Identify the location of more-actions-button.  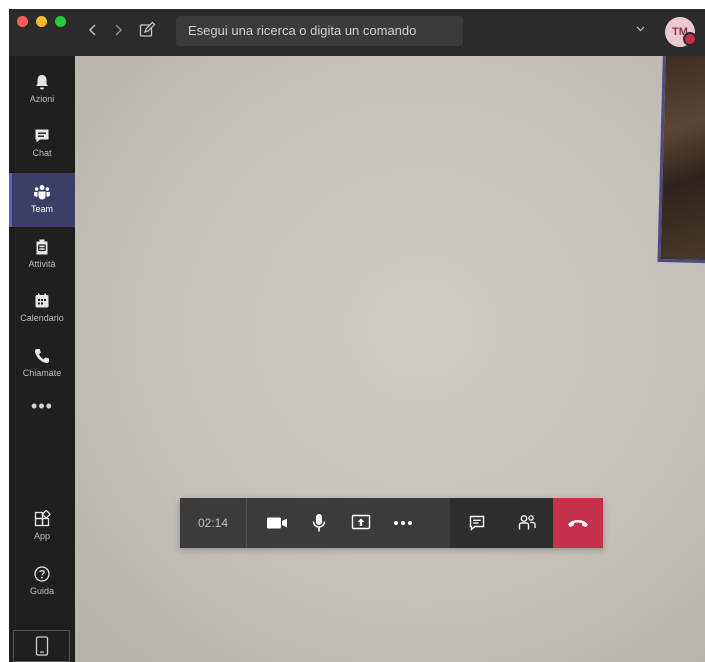
(403, 523).